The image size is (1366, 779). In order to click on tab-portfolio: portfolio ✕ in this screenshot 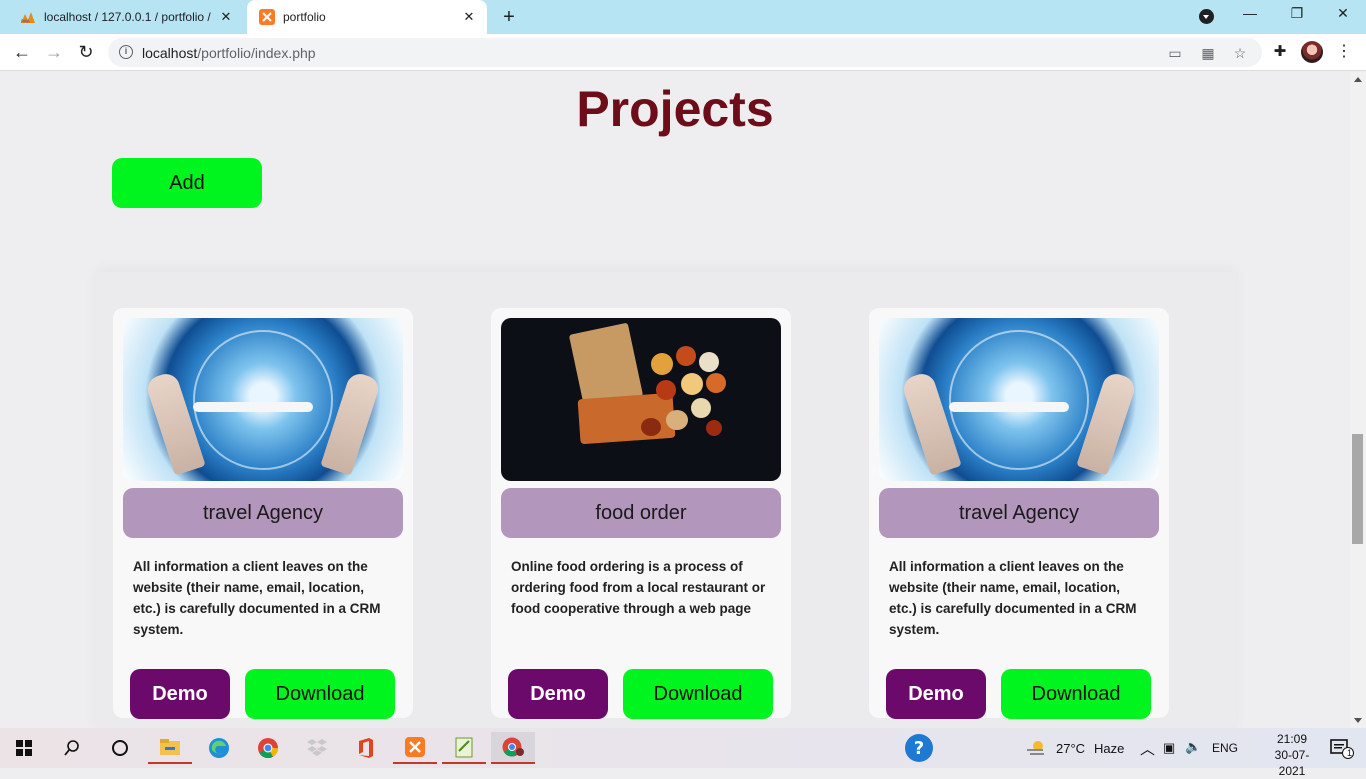, I will do `click(367, 17)`.